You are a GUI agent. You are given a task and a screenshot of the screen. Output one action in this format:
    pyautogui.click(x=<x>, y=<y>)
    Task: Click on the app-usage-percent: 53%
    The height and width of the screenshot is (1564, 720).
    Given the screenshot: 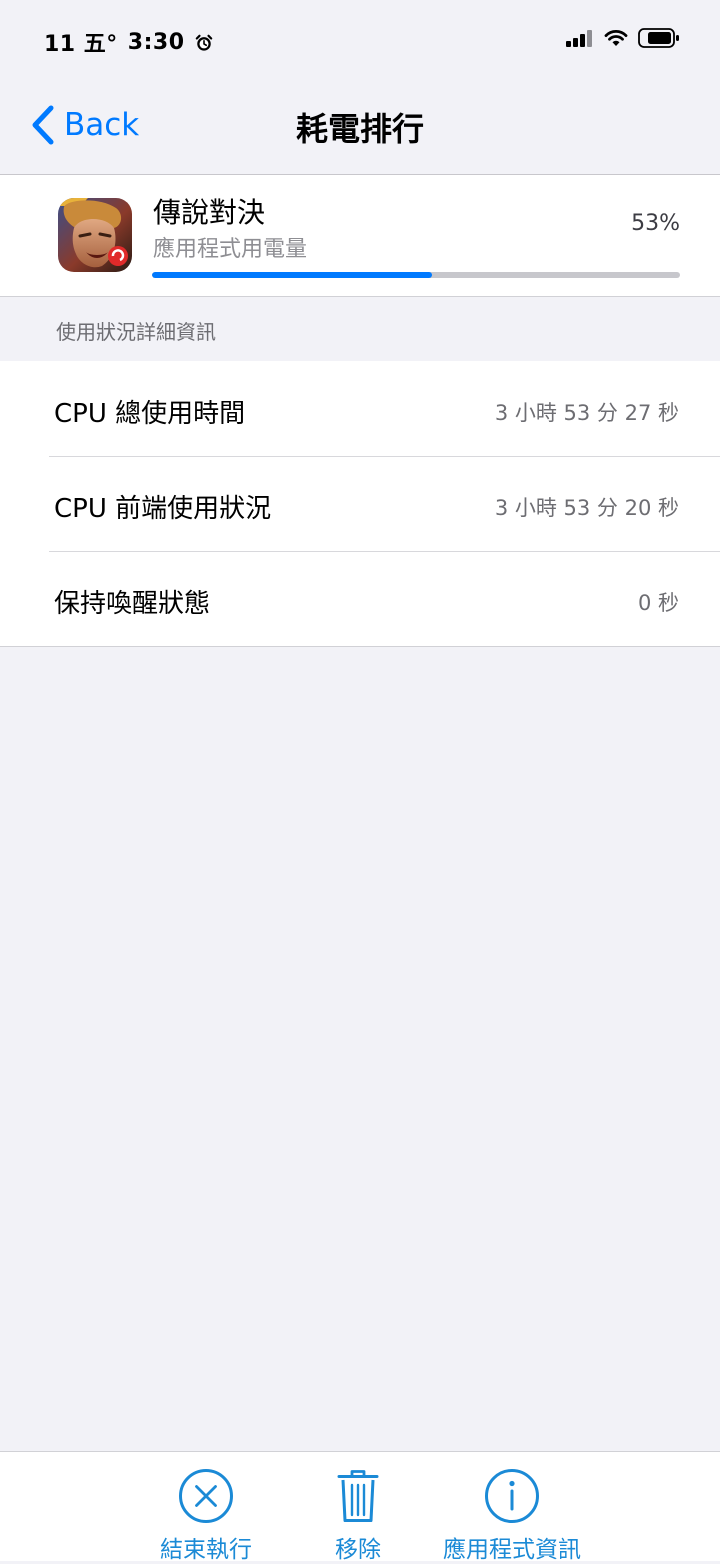 What is the action you would take?
    pyautogui.click(x=655, y=223)
    